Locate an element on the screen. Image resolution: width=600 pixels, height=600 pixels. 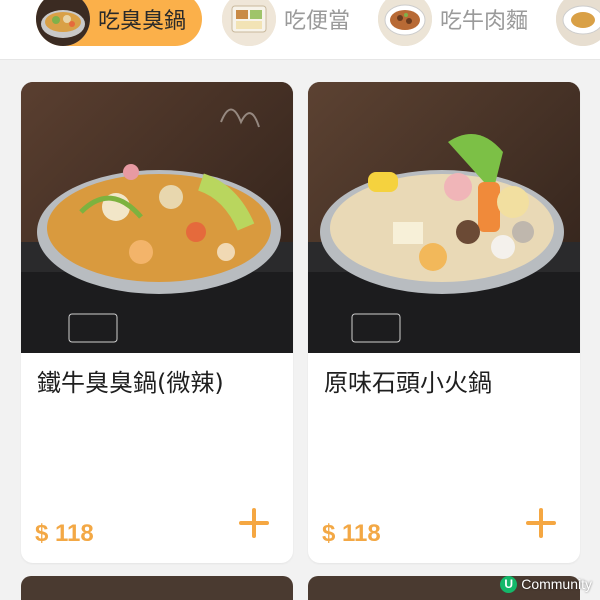
community-watermark: U Community is located at coordinates (546, 584).